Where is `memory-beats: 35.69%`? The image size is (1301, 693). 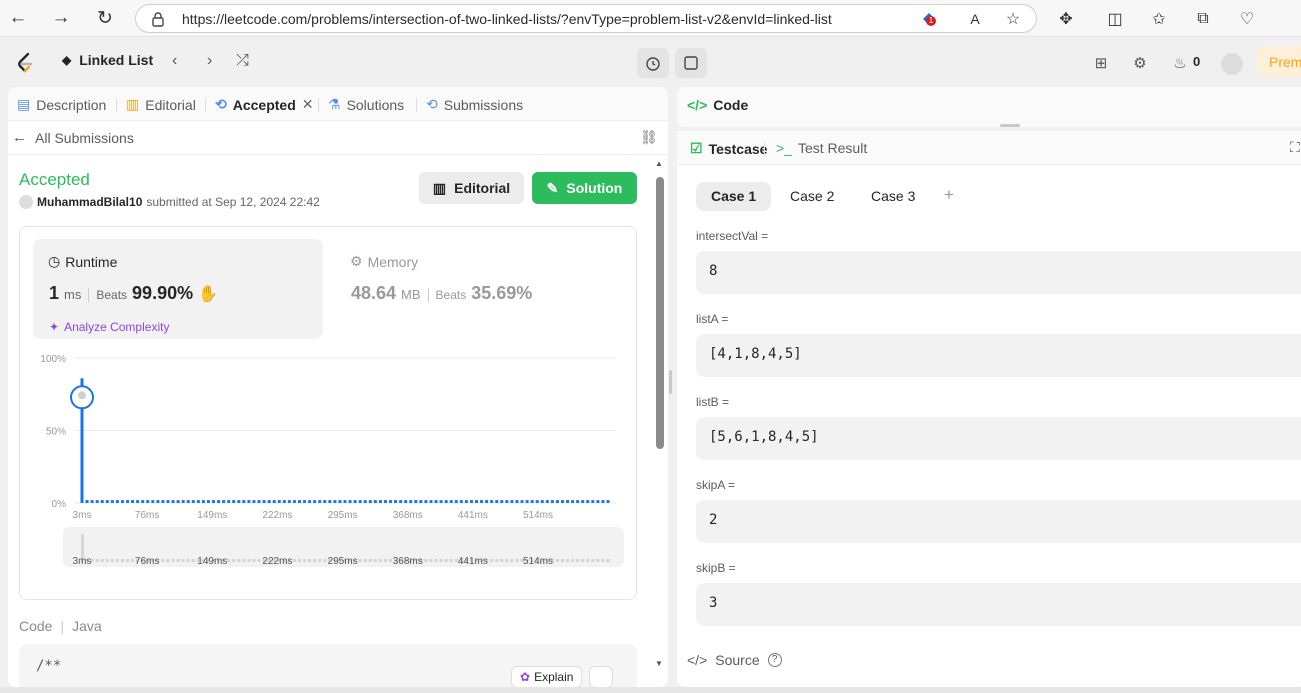 memory-beats: 35.69% is located at coordinates (502, 293).